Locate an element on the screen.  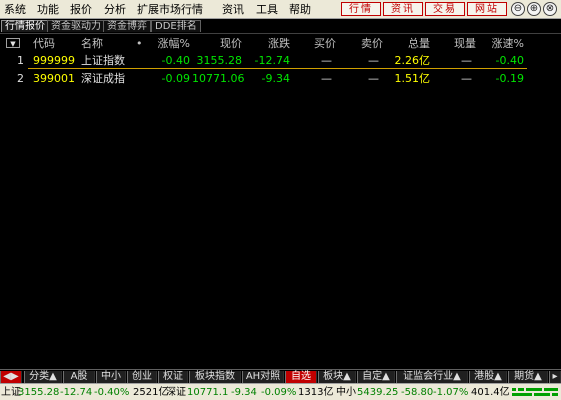
tab-quotes: 行情报价 is located at coordinates (25, 26).